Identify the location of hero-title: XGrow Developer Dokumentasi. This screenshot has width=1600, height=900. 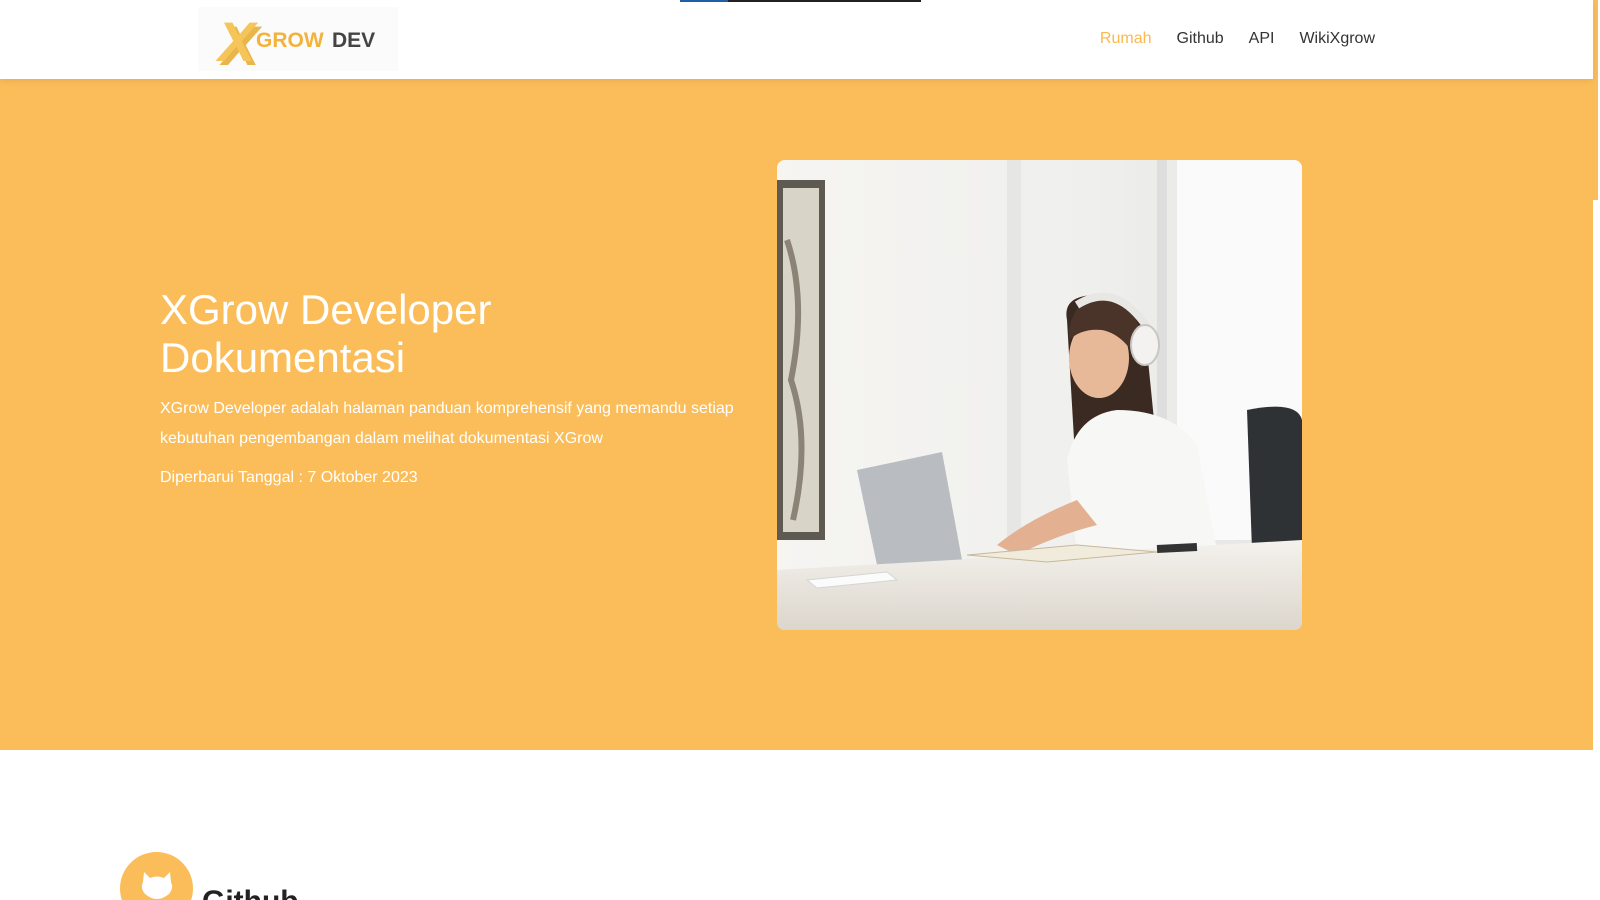
(326, 333).